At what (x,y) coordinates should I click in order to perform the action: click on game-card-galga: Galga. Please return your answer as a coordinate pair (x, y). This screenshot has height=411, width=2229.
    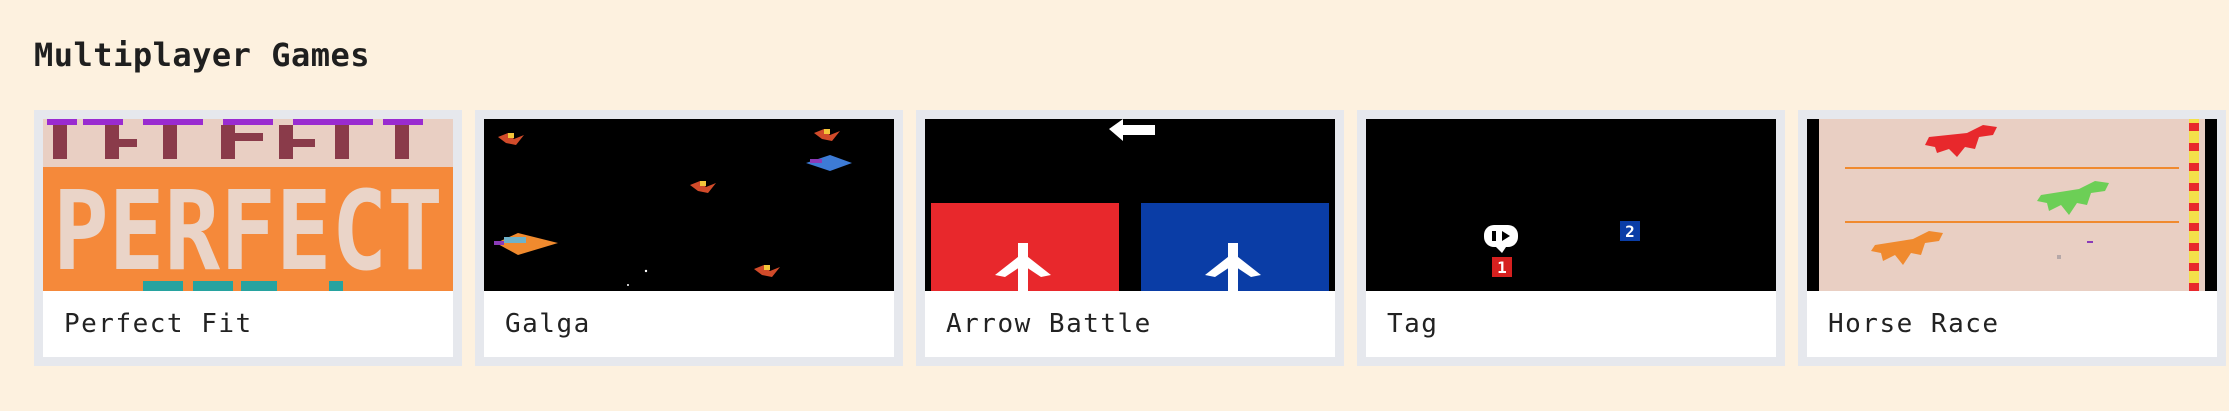
    Looking at the image, I should click on (689, 238).